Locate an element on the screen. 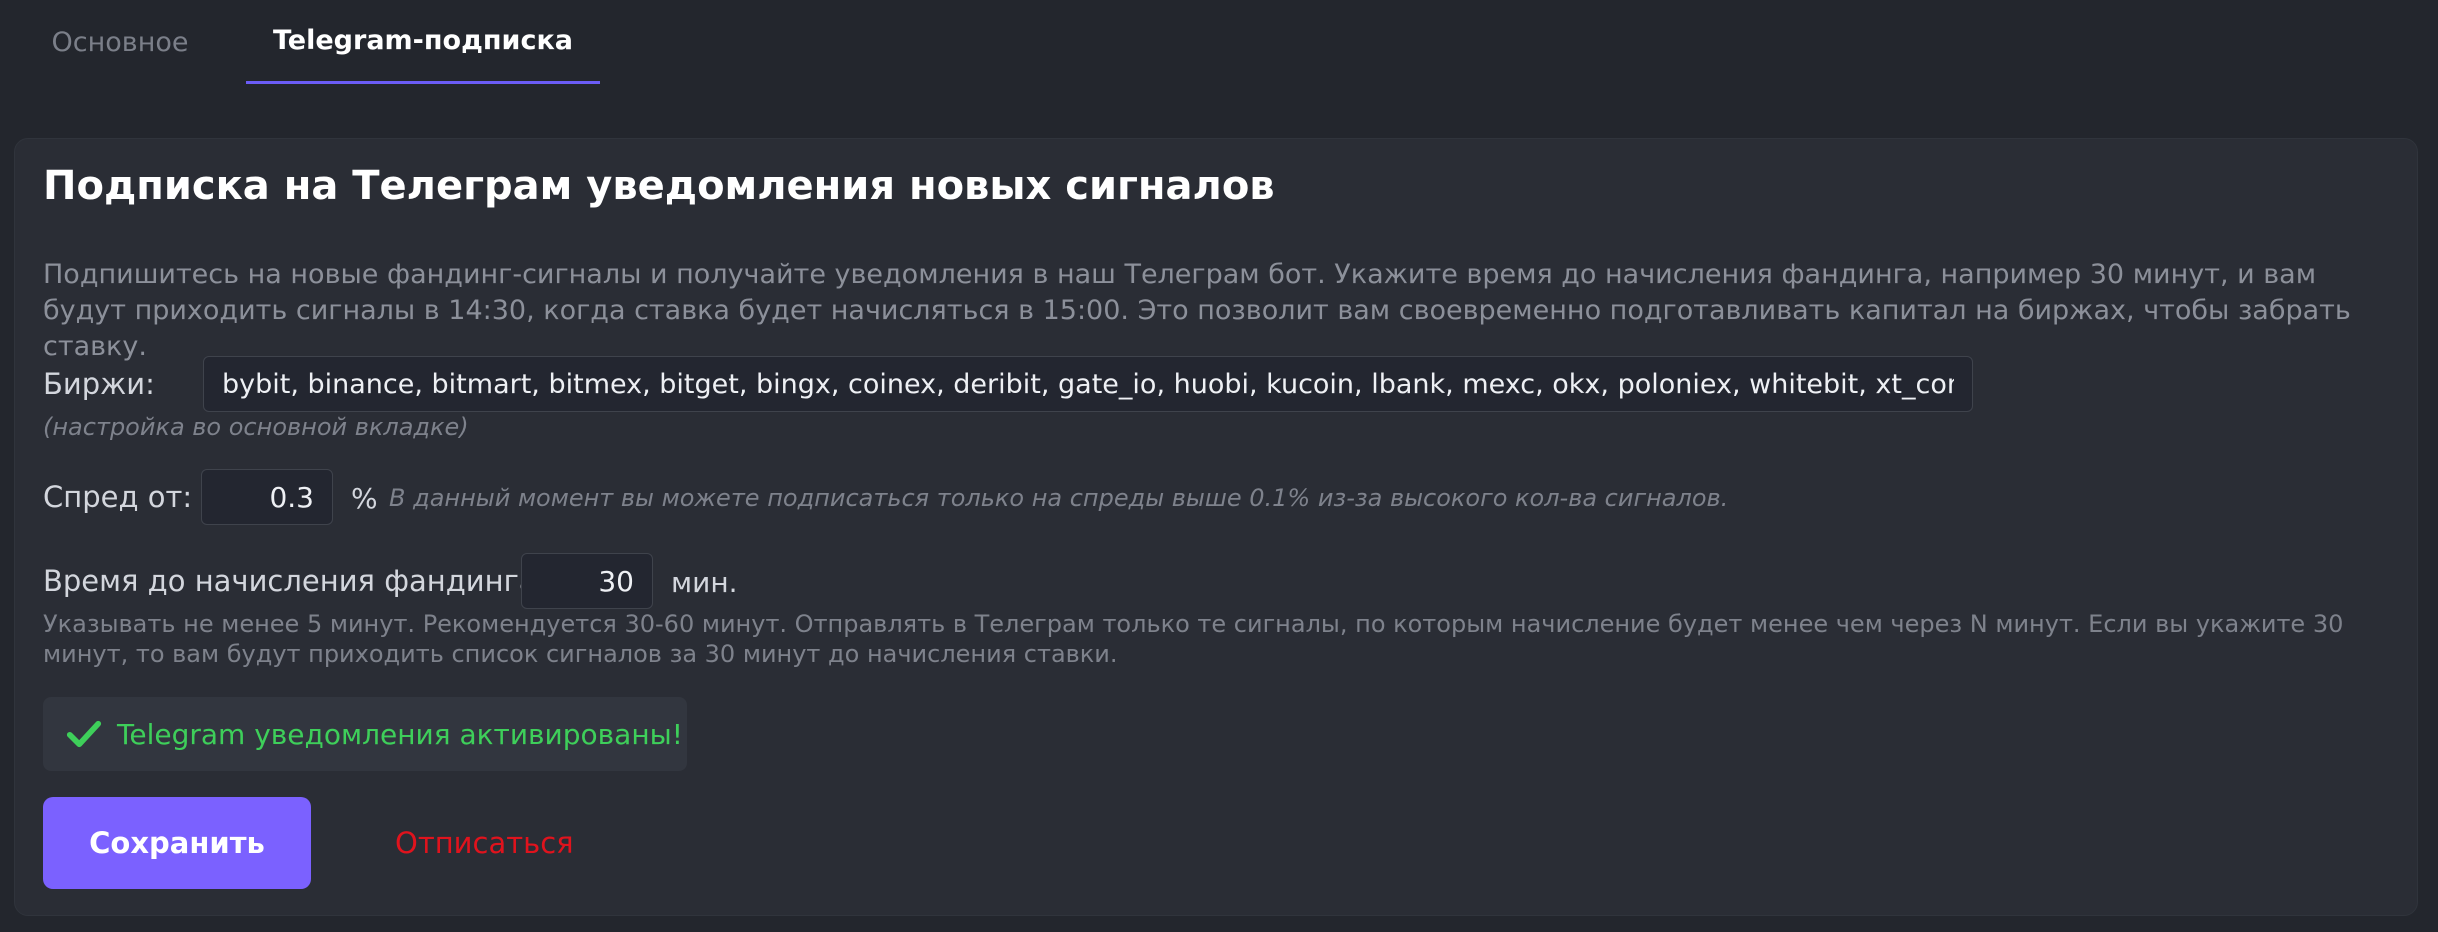  exchanges-label: Биржи: is located at coordinates (99, 384).